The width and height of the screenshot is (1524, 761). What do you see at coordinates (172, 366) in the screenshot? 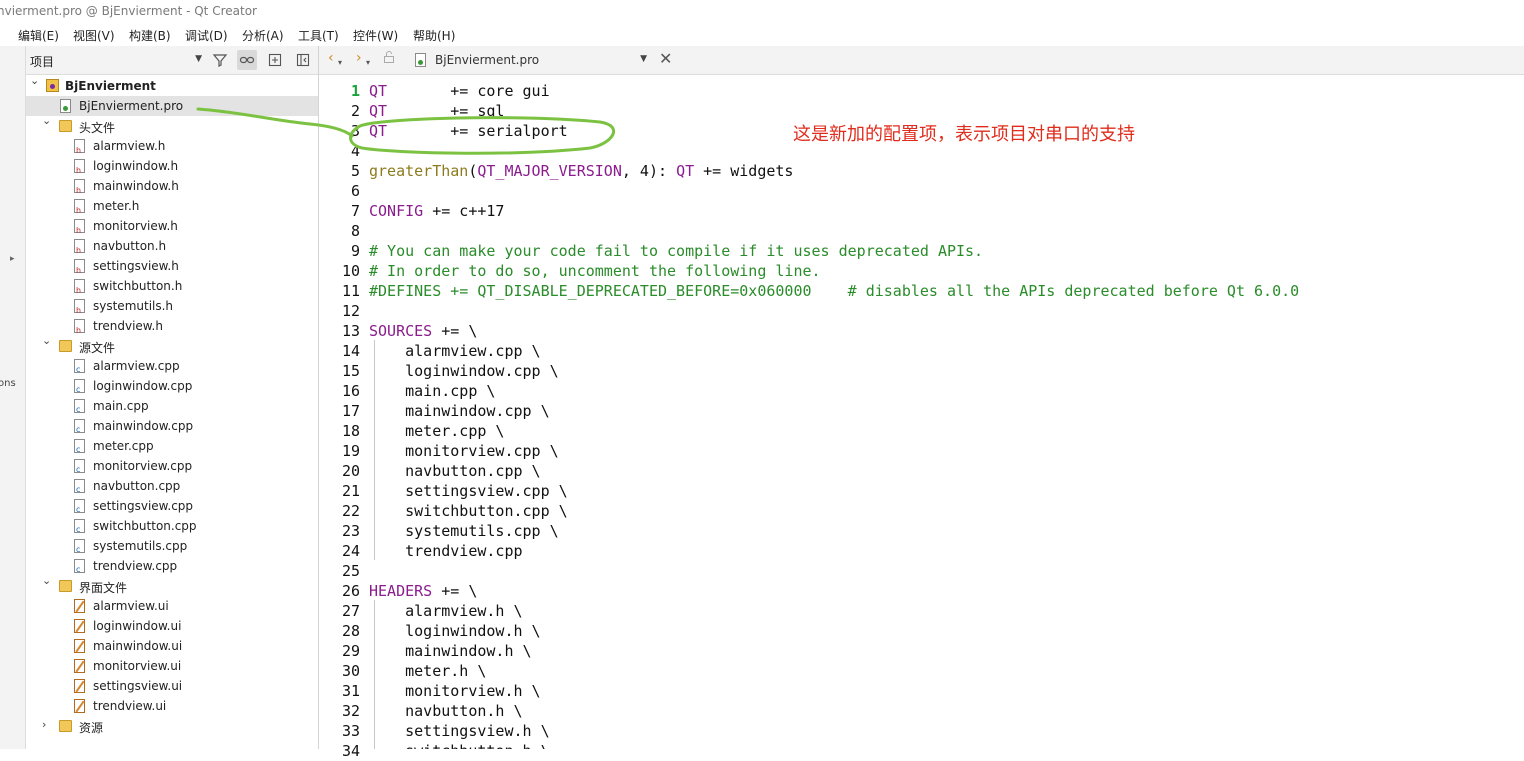
I see `tree-file: alarmview.cpp` at bounding box center [172, 366].